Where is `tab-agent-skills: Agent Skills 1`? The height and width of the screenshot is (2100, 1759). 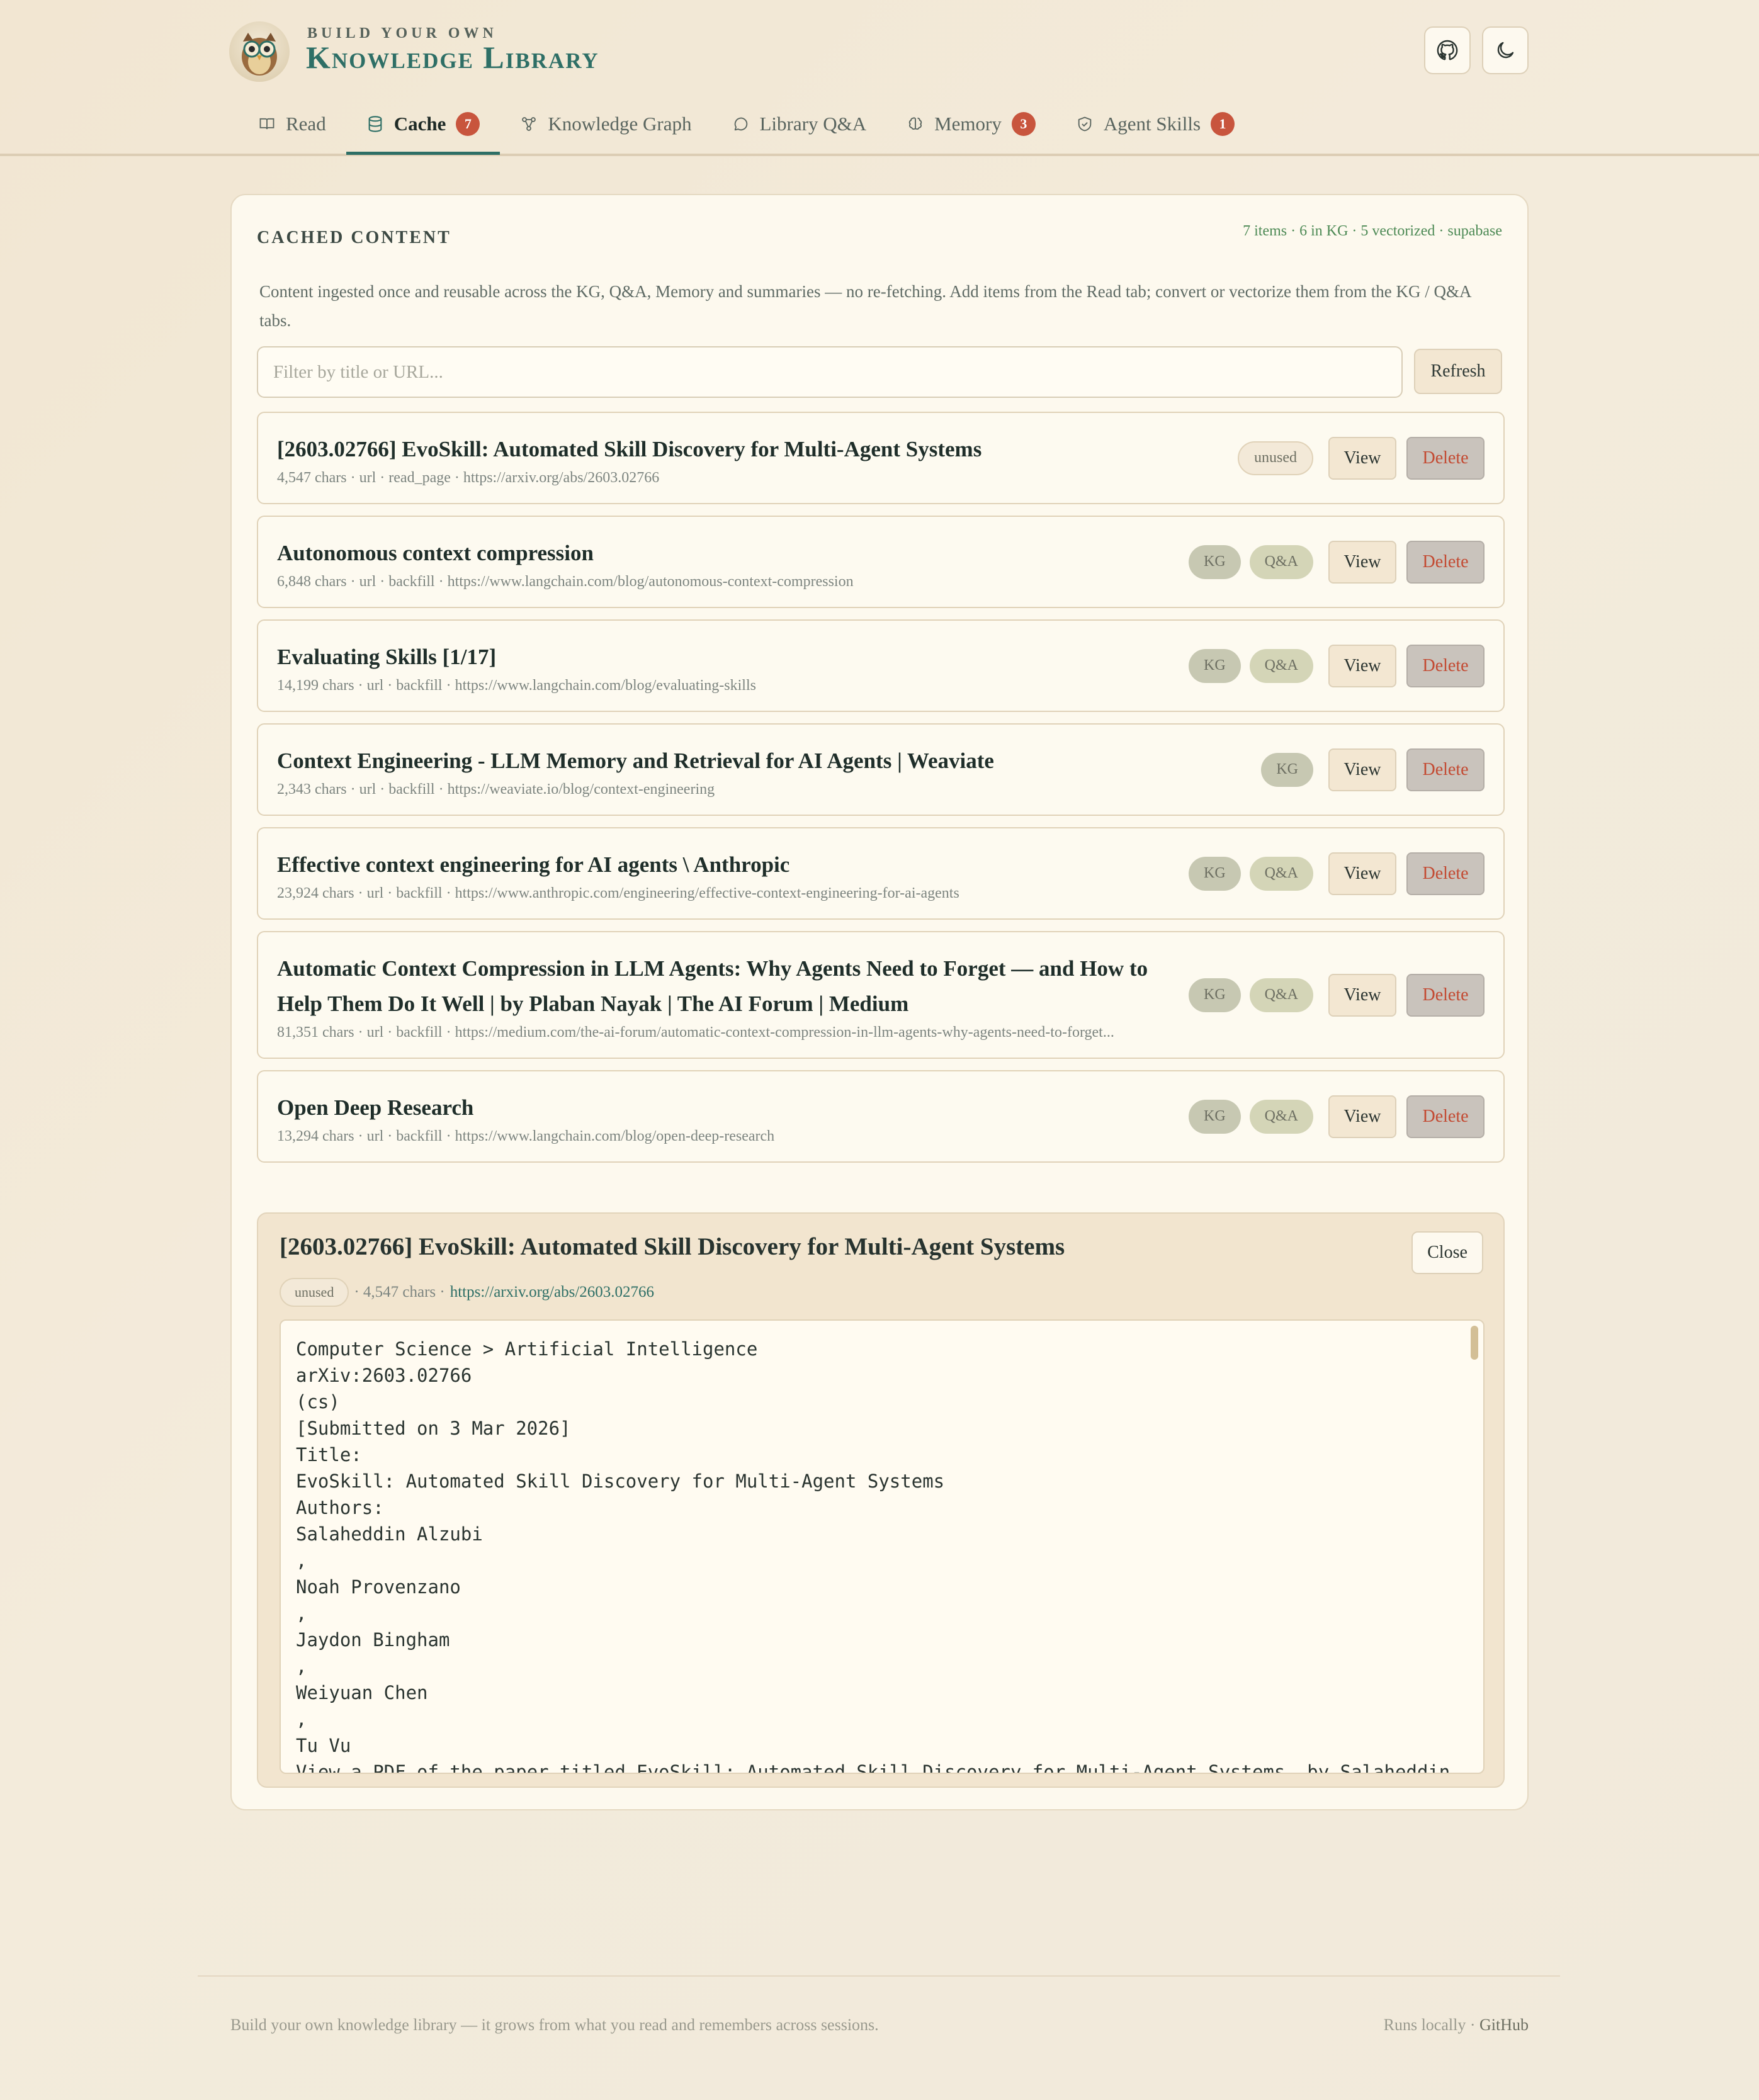
tab-agent-skills: Agent Skills 1 is located at coordinates (1155, 124).